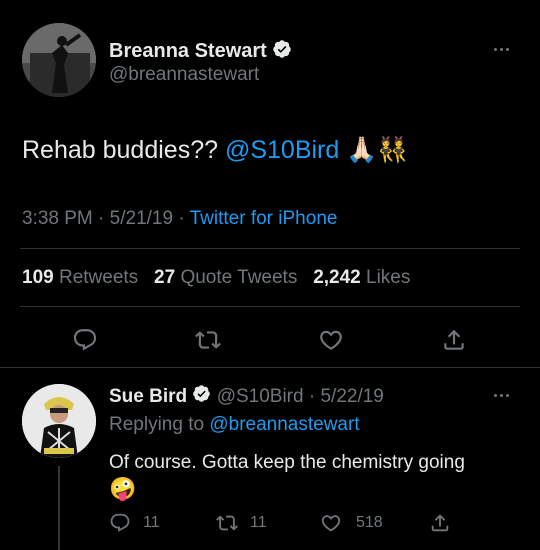 The height and width of the screenshot is (550, 540). Describe the element at coordinates (351, 523) in the screenshot. I see `reply-like-button: 518` at that location.